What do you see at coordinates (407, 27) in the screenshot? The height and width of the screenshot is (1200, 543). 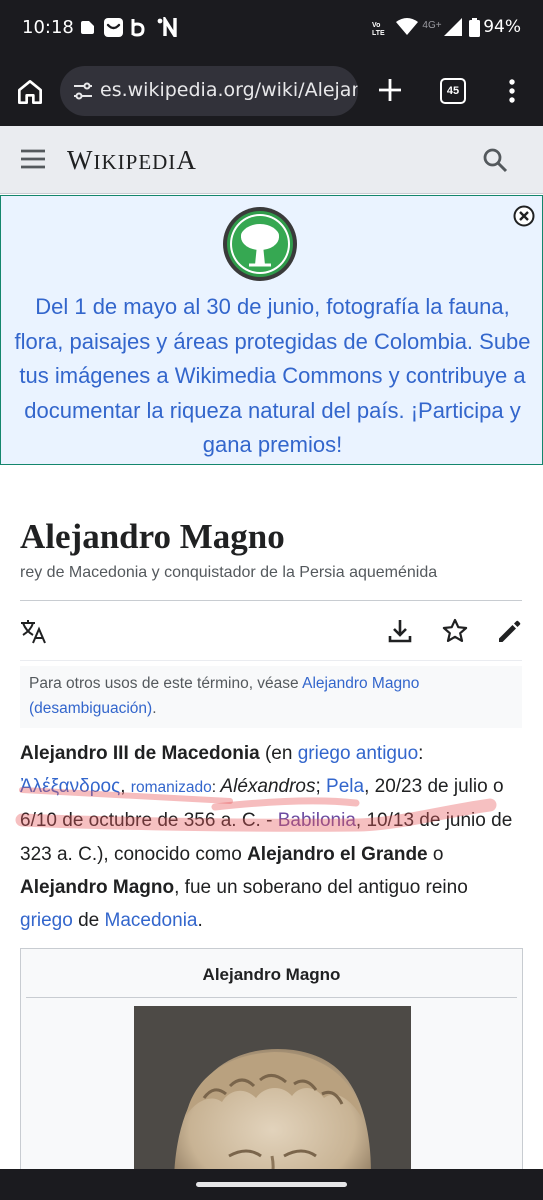 I see `wifi-icon` at bounding box center [407, 27].